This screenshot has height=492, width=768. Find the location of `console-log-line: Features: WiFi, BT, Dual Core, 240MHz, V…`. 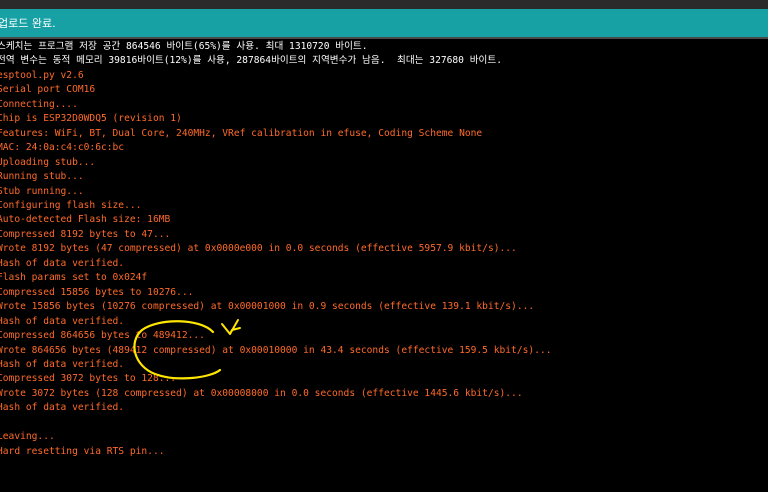

console-log-line: Features: WiFi, BT, Dual Core, 240MHz, V… is located at coordinates (241, 133).